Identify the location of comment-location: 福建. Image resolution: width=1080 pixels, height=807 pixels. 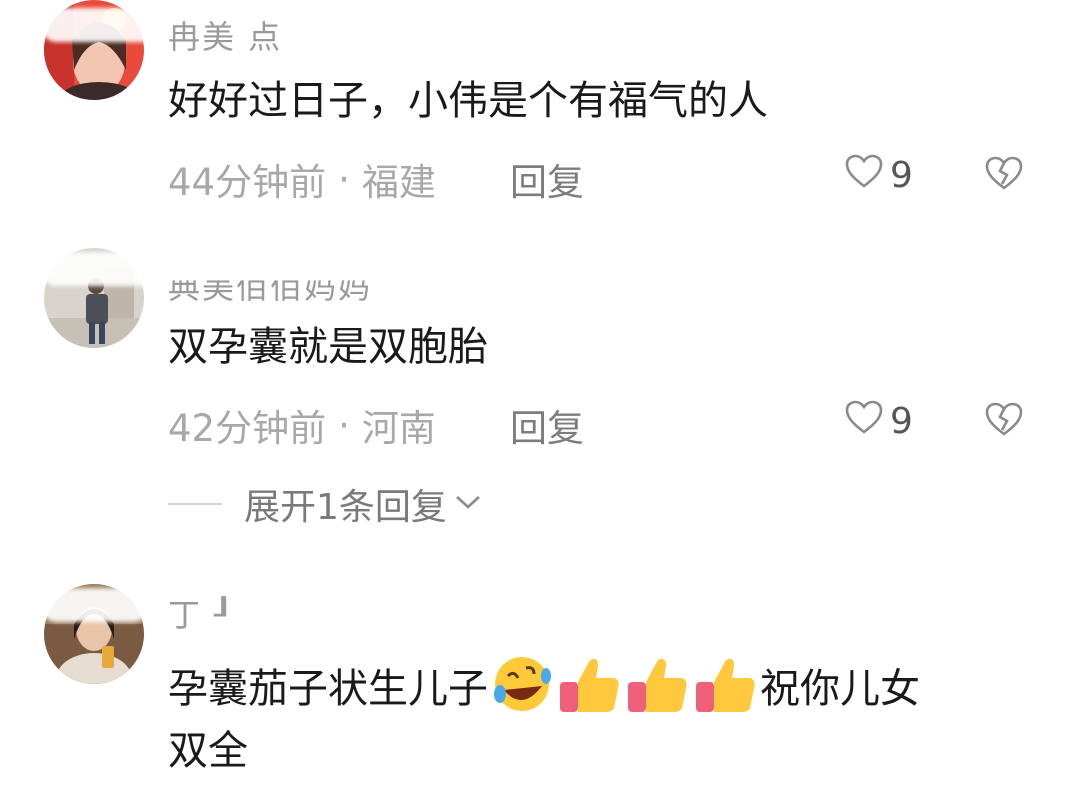
(398, 182).